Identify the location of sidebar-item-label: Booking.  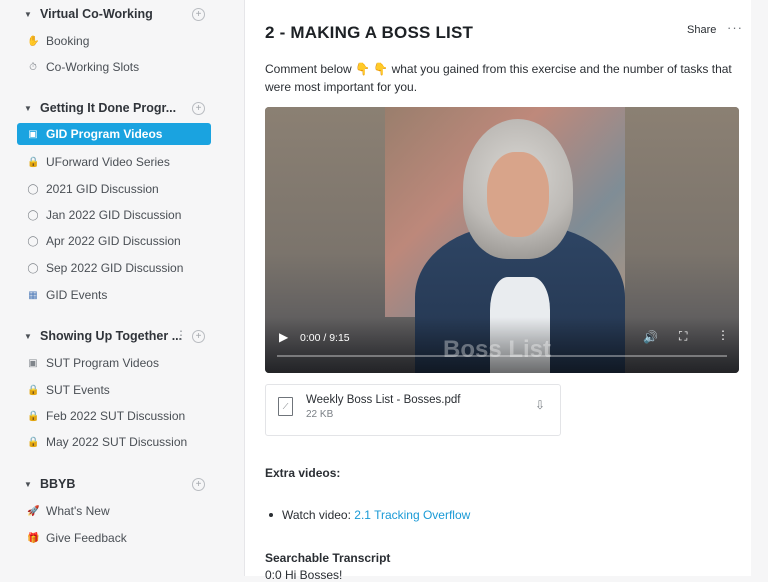
(68, 41).